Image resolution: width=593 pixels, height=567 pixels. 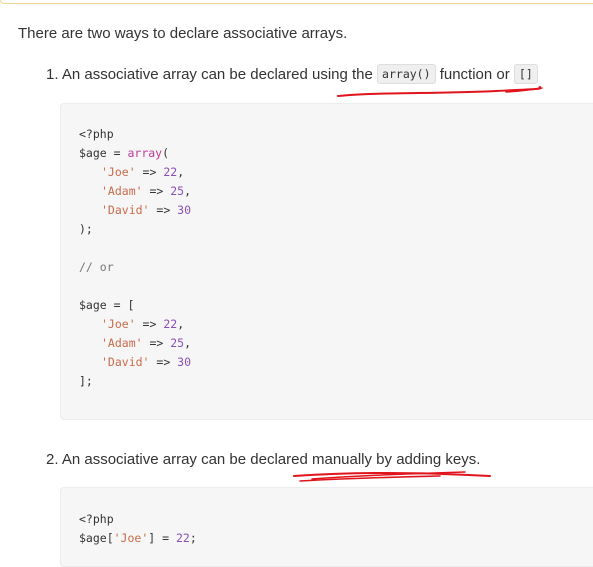 I want to click on code-eq-bracket: = [, so click(x=120, y=305).